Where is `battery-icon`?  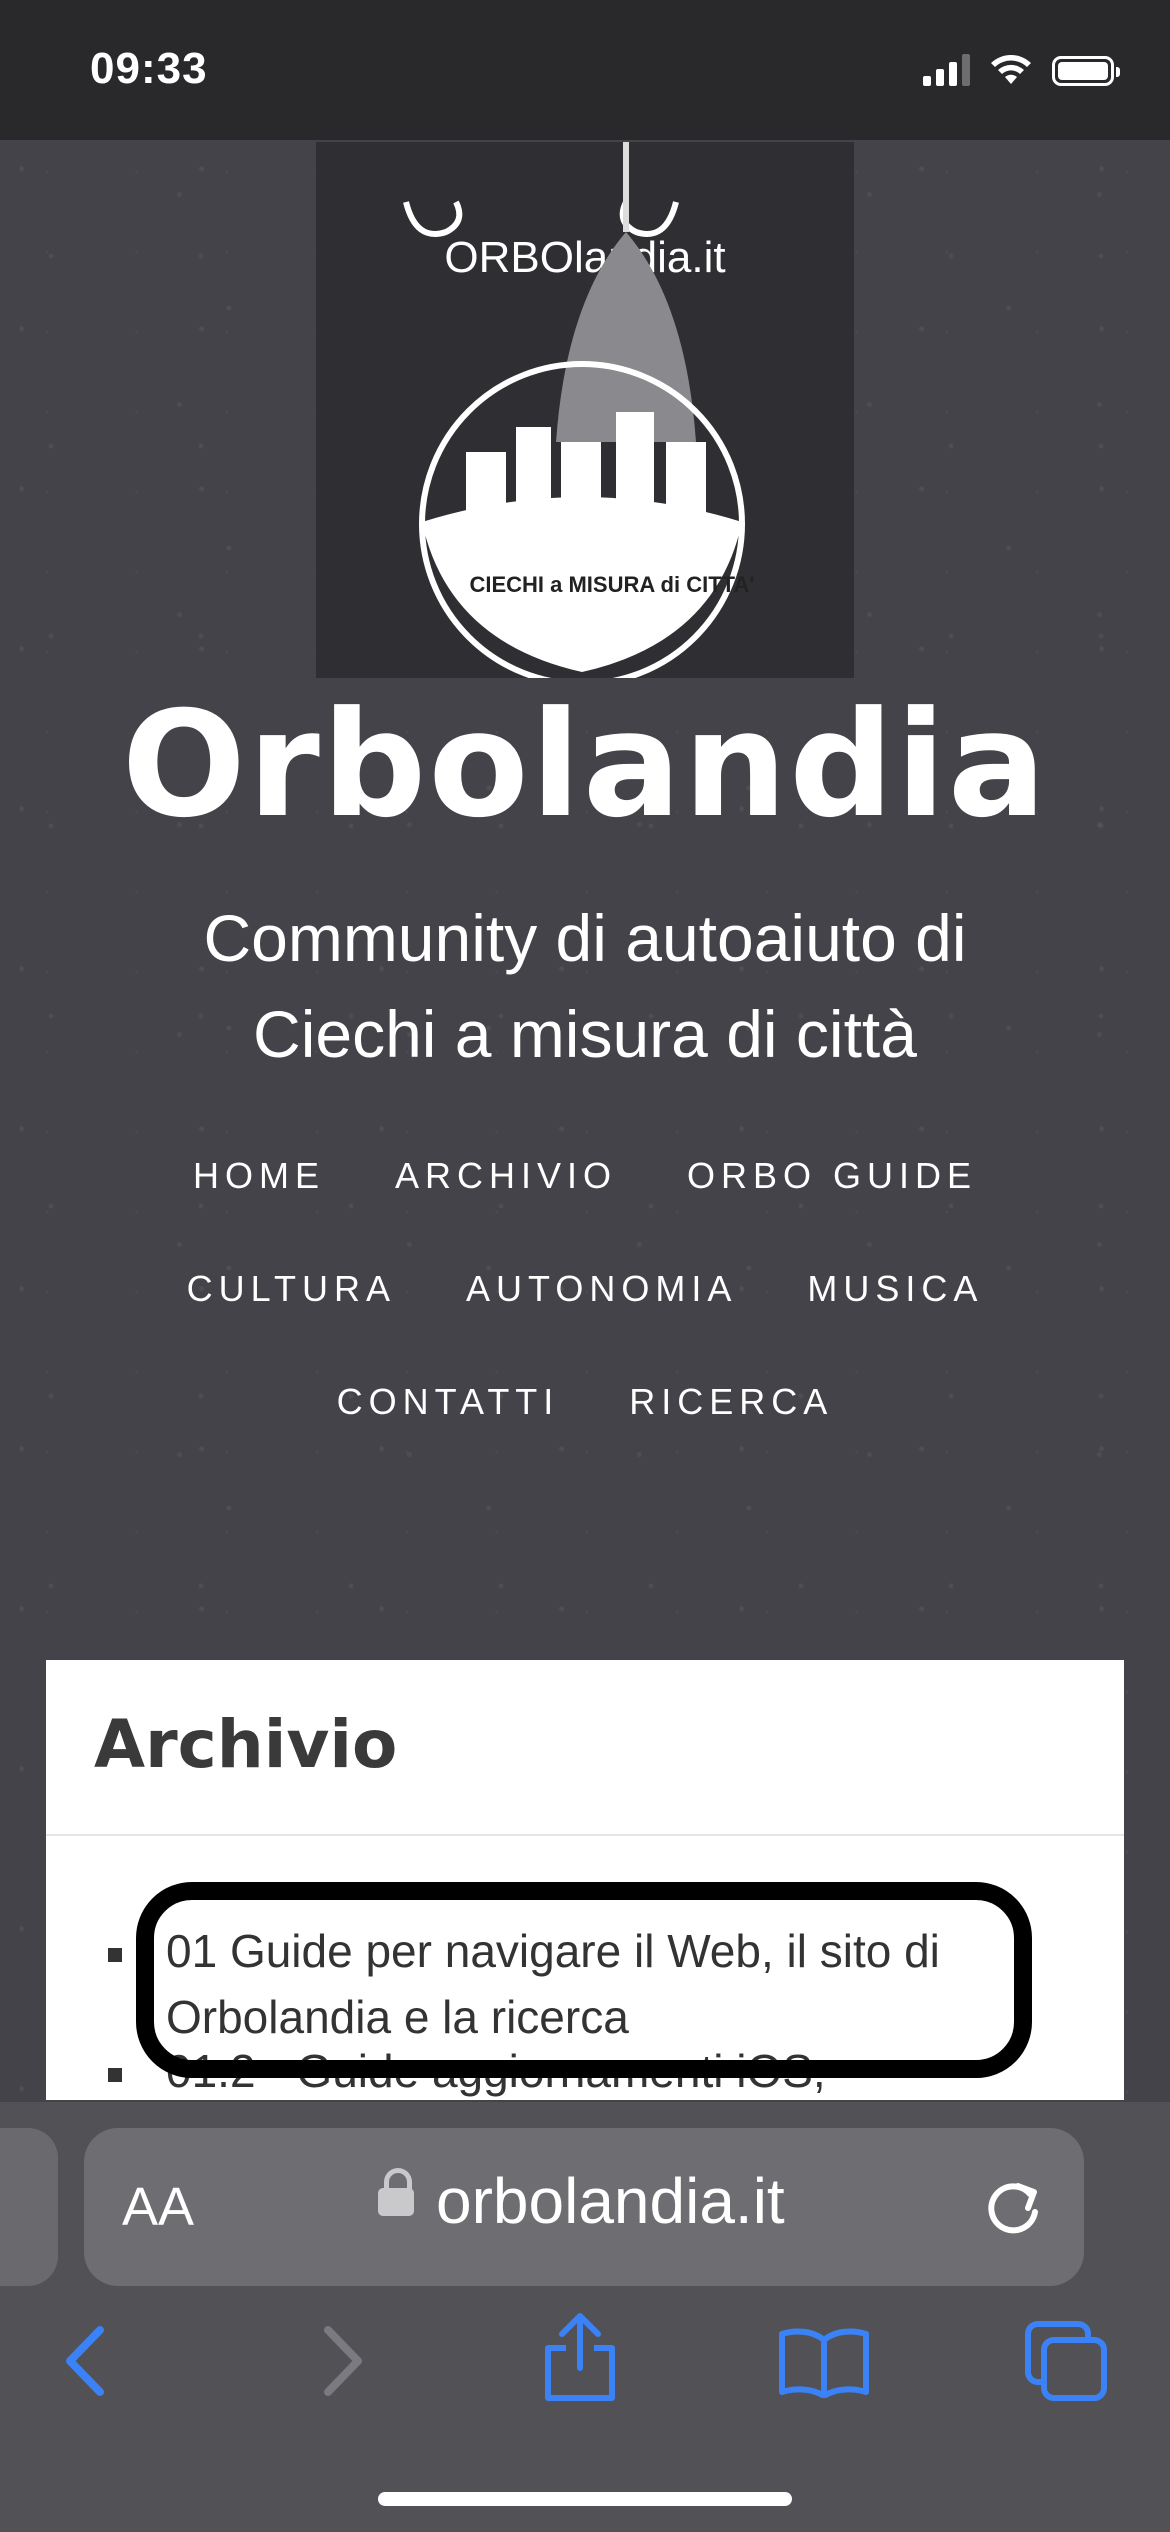
battery-icon is located at coordinates (1086, 71).